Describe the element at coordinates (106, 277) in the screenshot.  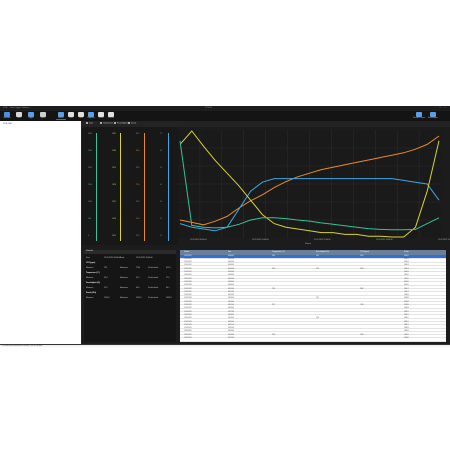
I see `statistics-value: 23,4` at that location.